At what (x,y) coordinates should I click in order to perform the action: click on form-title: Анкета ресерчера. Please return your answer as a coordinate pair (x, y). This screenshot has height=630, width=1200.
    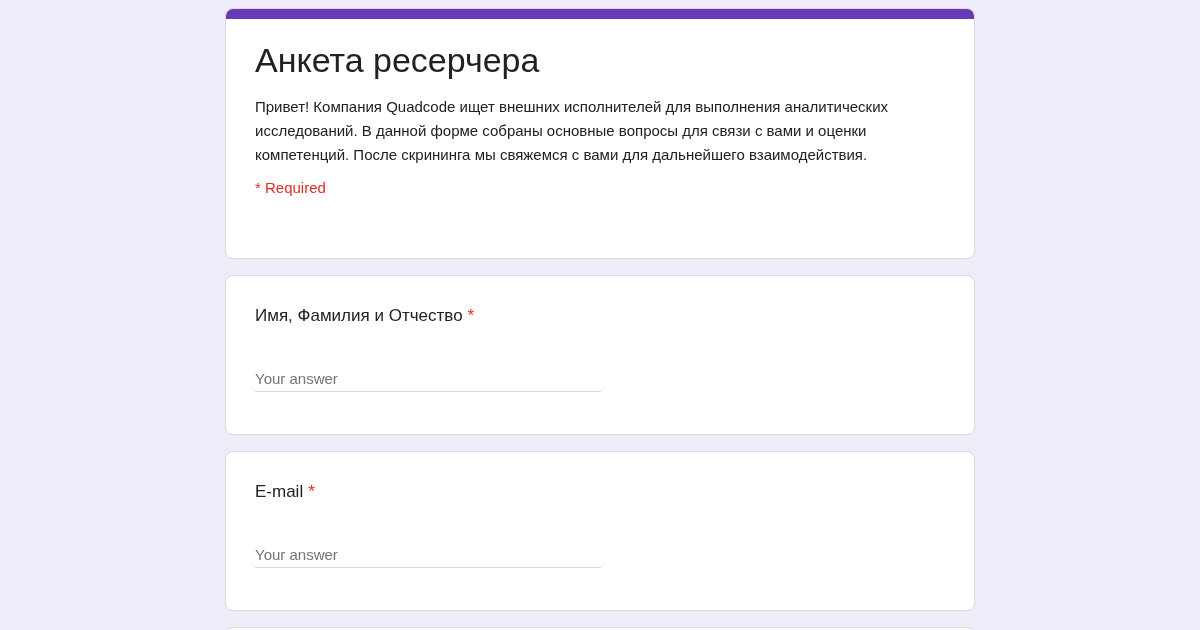
    Looking at the image, I should click on (398, 60).